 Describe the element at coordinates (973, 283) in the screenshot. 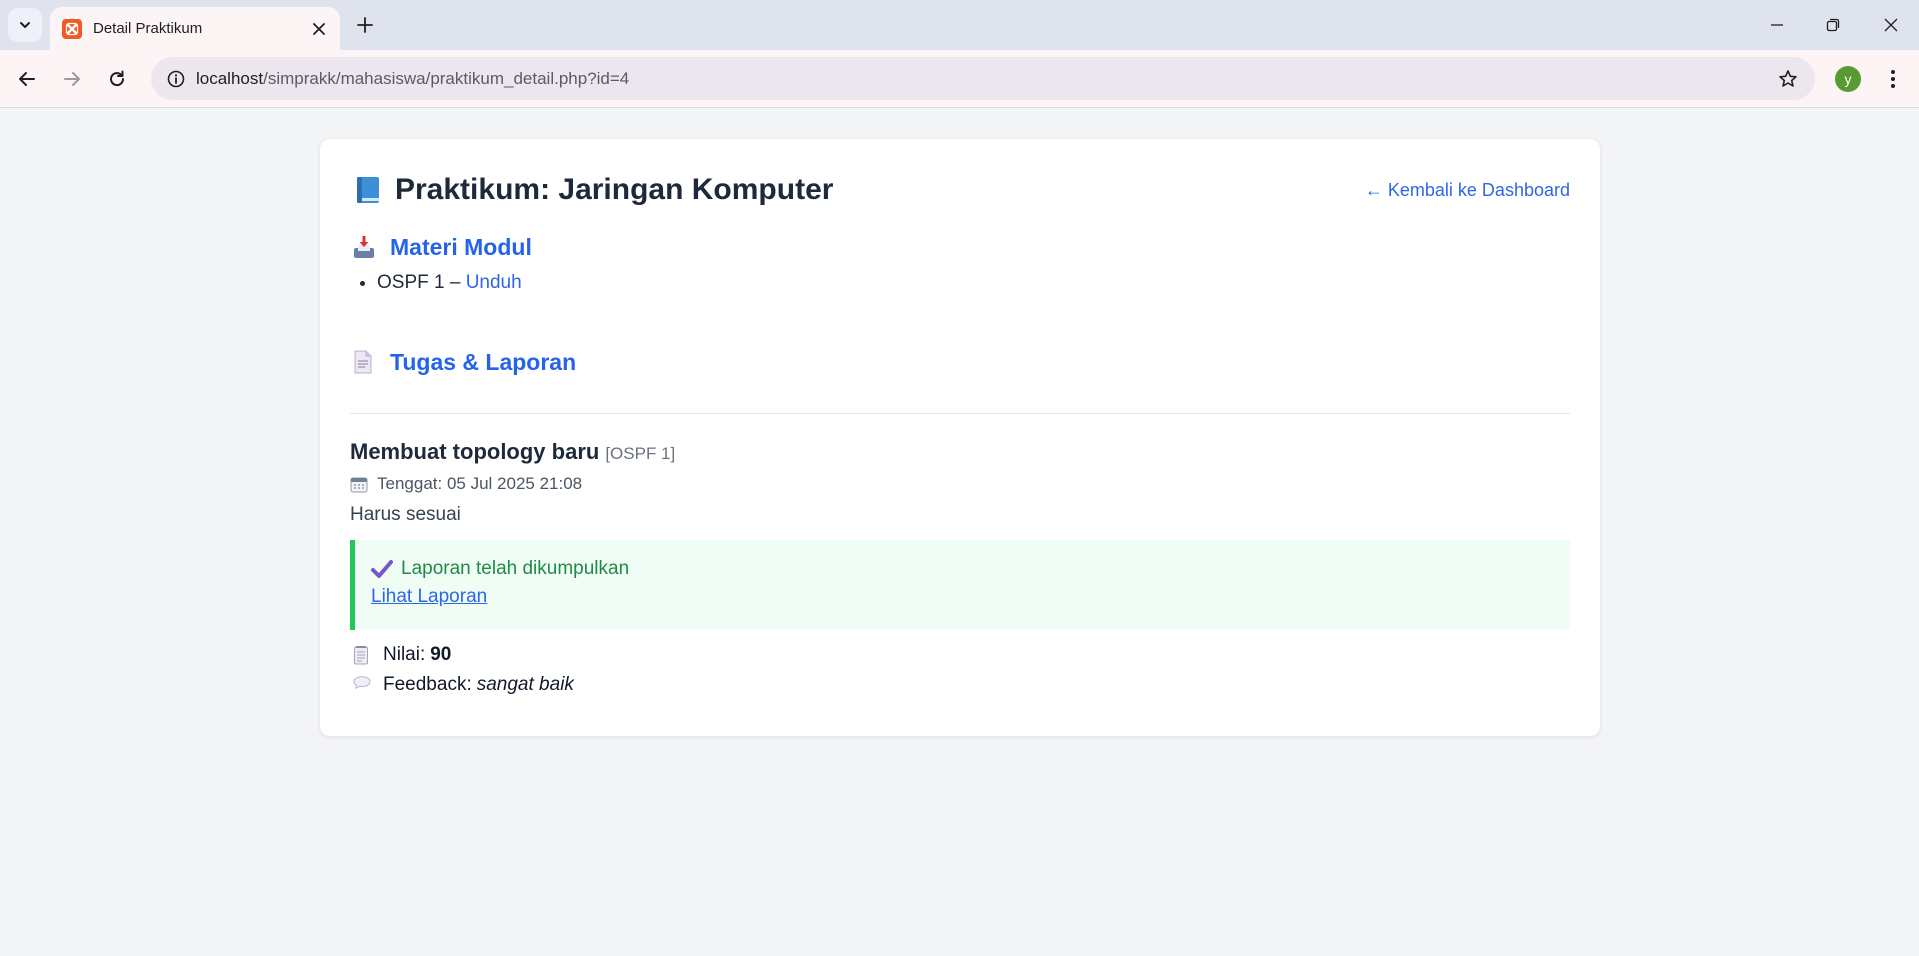

I see `list-item: OSPF 1 – Unduh` at that location.